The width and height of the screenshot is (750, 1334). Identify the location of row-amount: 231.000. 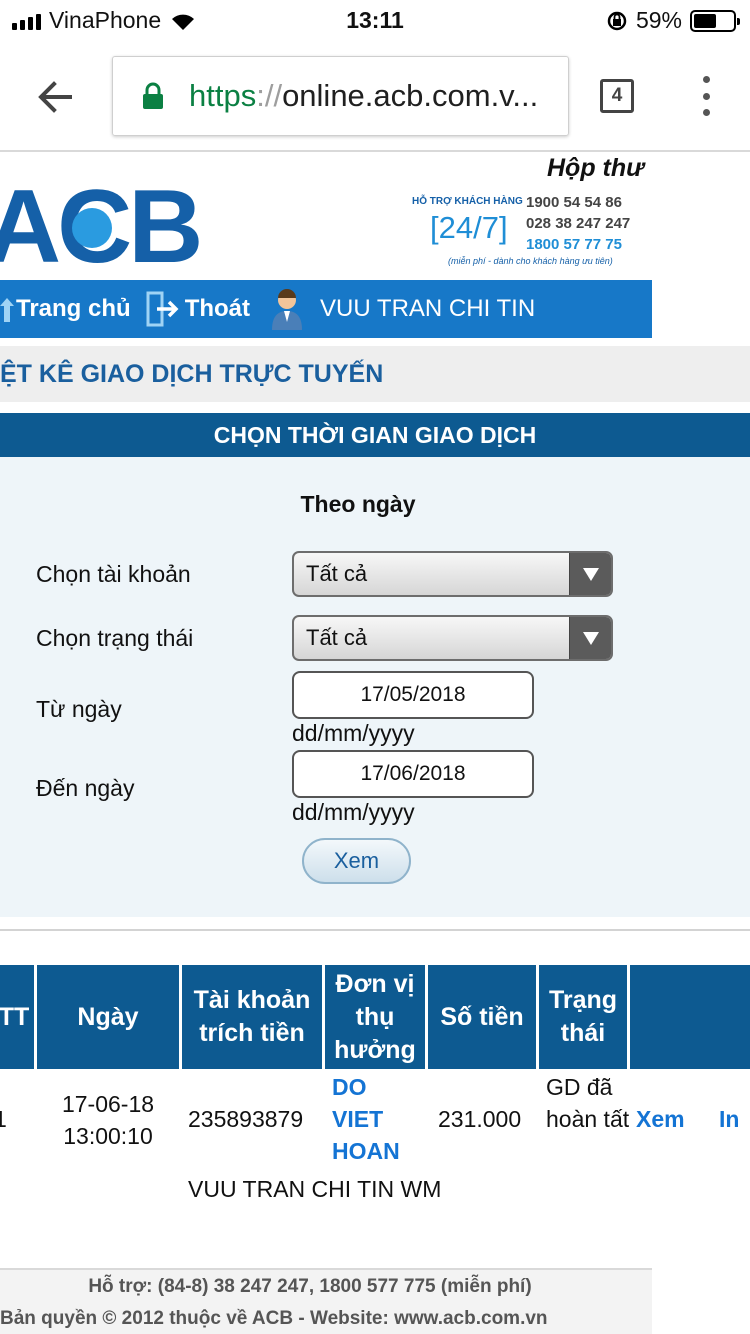
(480, 1119).